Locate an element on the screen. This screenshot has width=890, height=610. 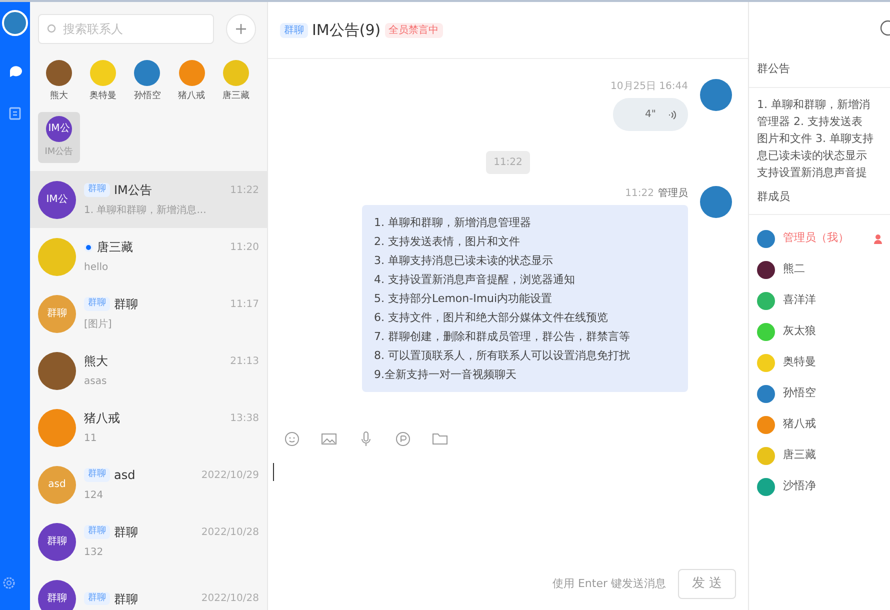
contact-name: 熊大 is located at coordinates (59, 96).